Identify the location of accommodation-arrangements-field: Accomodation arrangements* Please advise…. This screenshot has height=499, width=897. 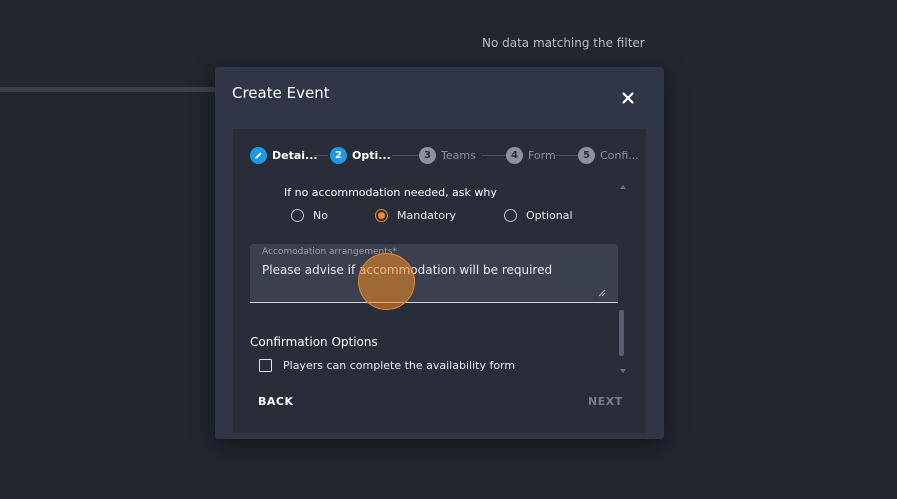
(434, 273).